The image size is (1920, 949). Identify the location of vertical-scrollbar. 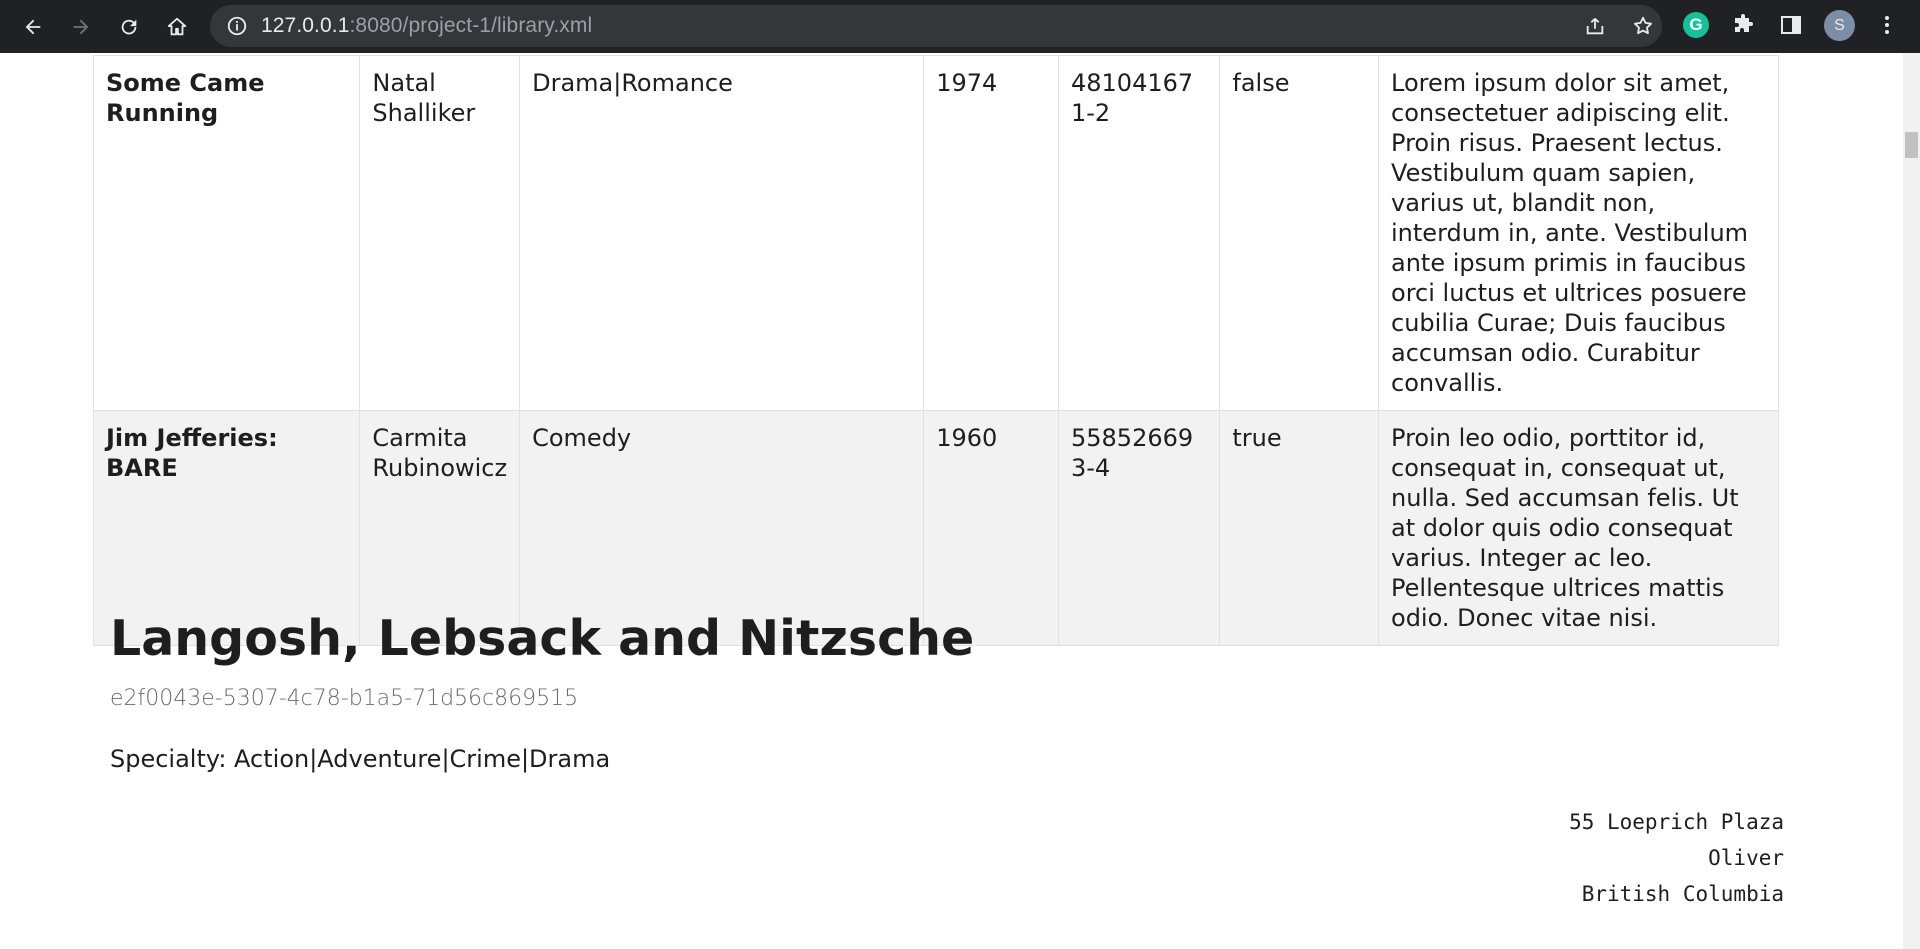
(1911, 501).